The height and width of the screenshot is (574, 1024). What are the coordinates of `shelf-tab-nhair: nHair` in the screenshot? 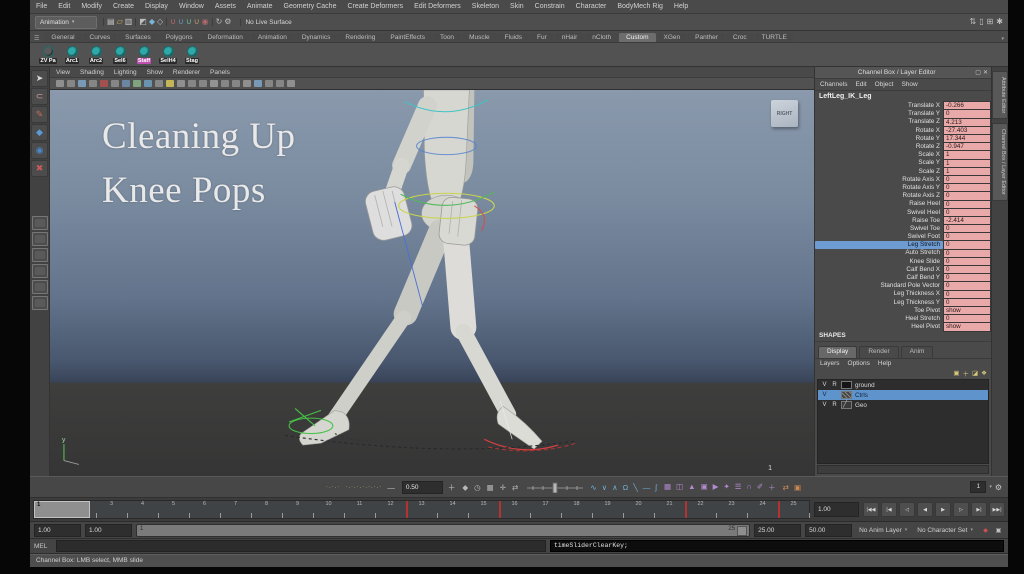 It's located at (569, 37).